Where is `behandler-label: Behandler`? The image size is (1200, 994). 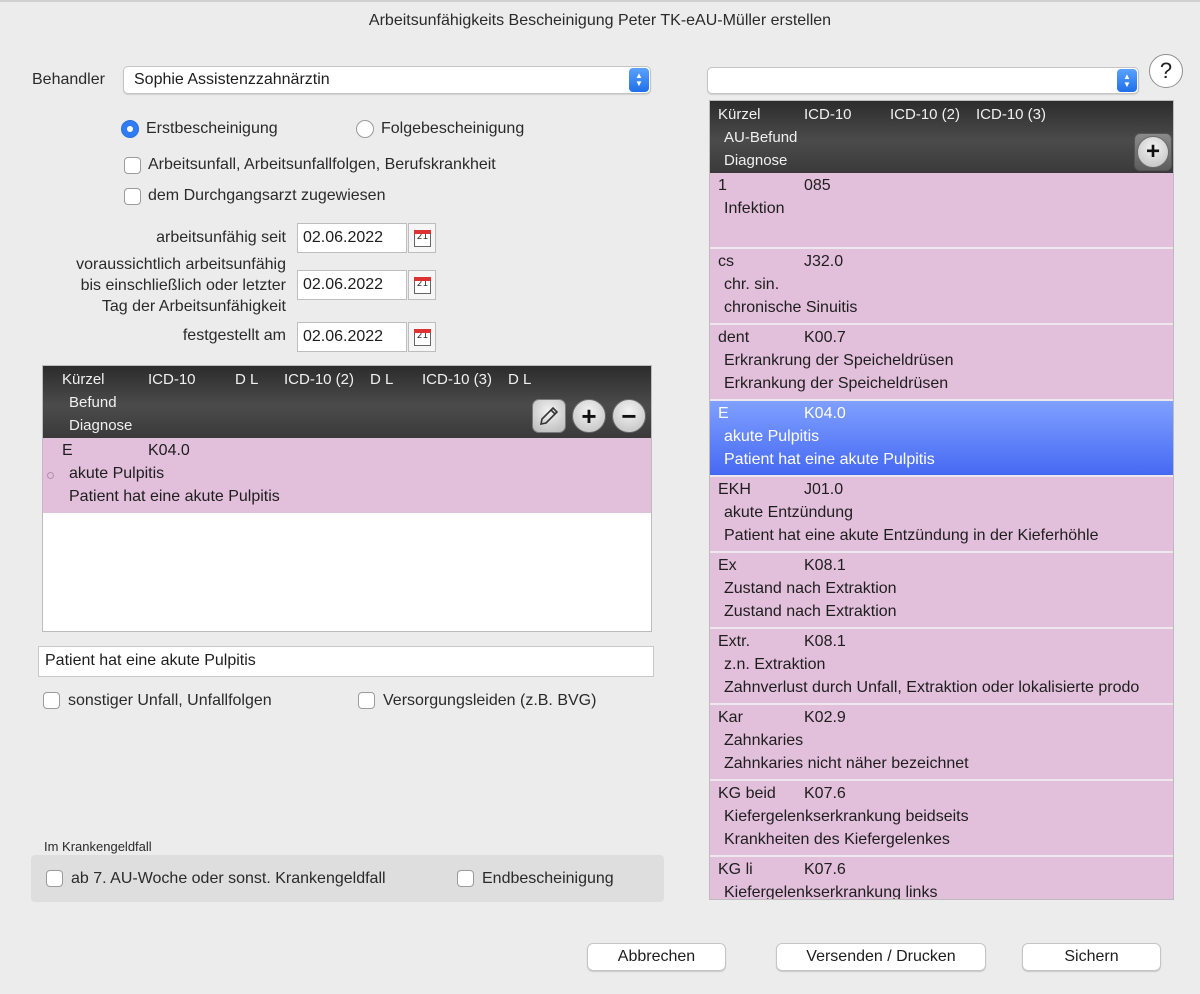 behandler-label: Behandler is located at coordinates (68, 79).